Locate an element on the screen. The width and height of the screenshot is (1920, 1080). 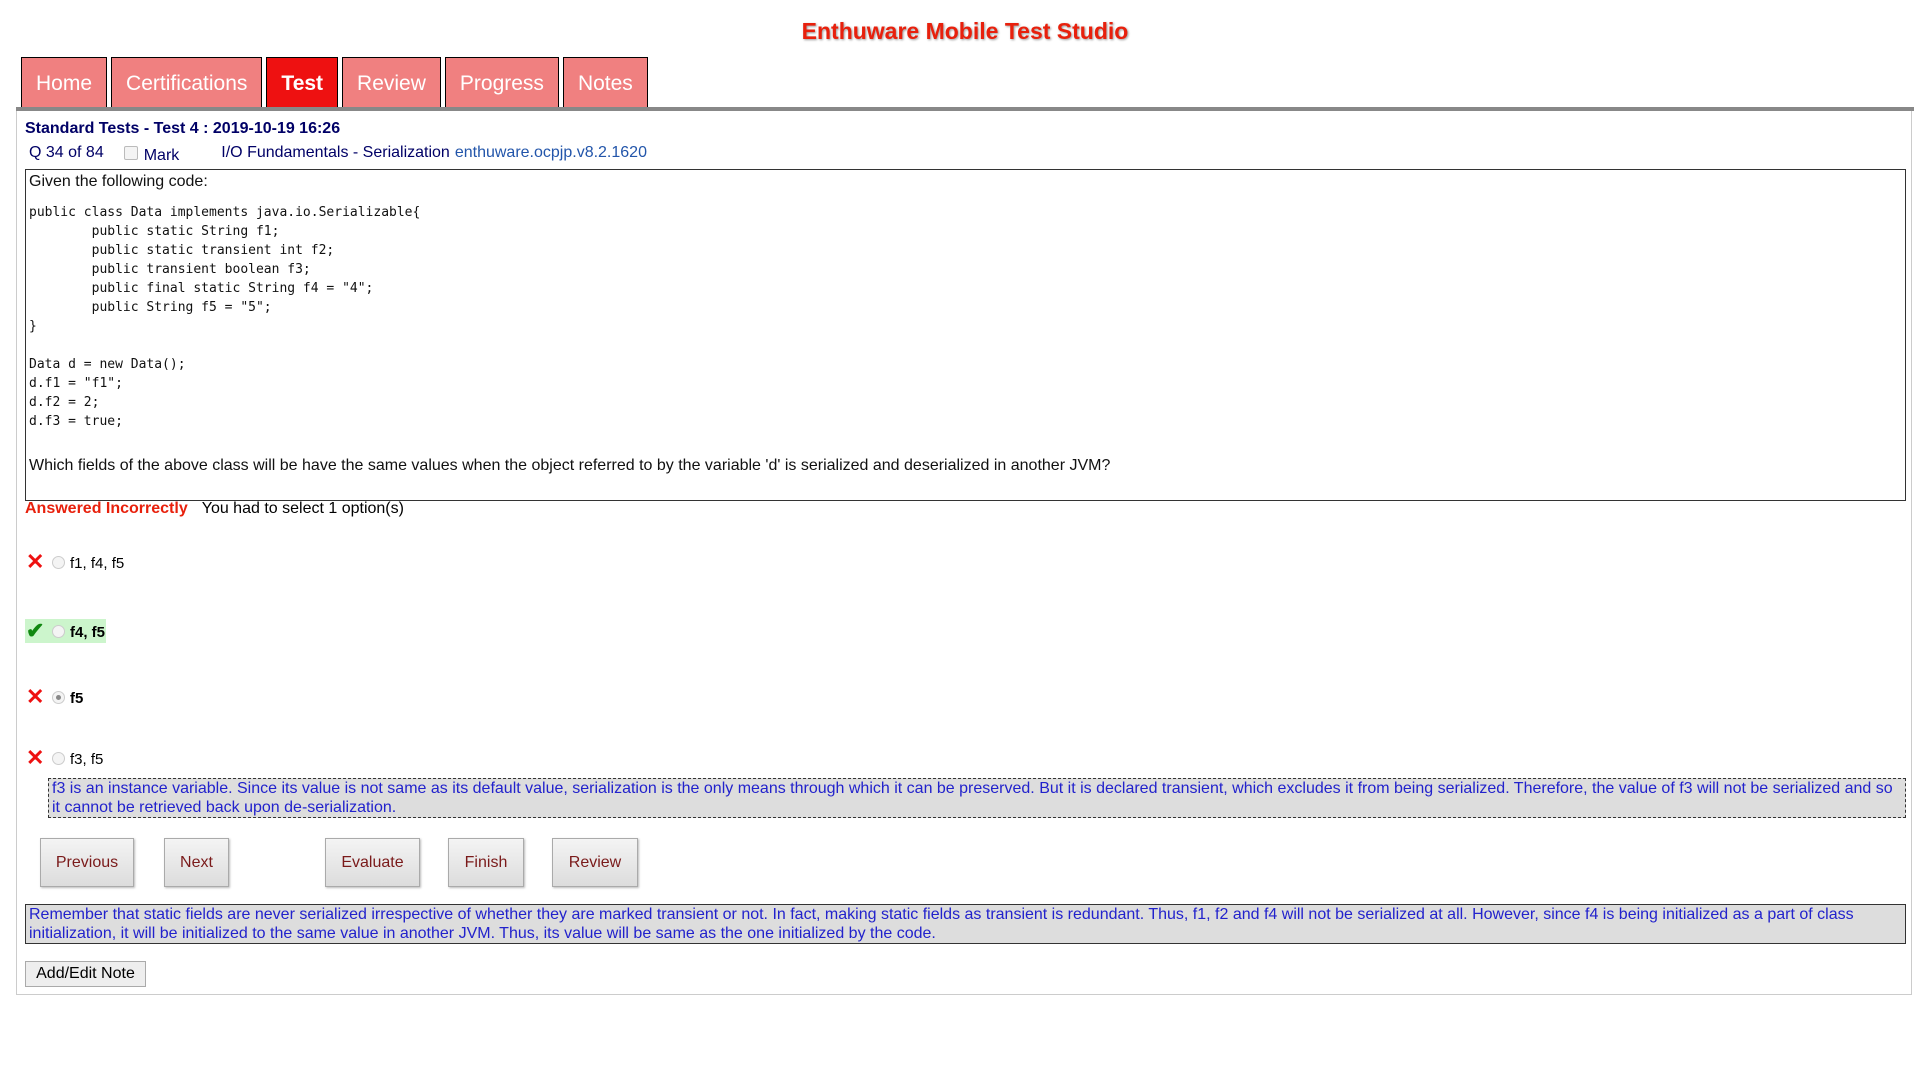
option-radio-selected is located at coordinates (58, 697).